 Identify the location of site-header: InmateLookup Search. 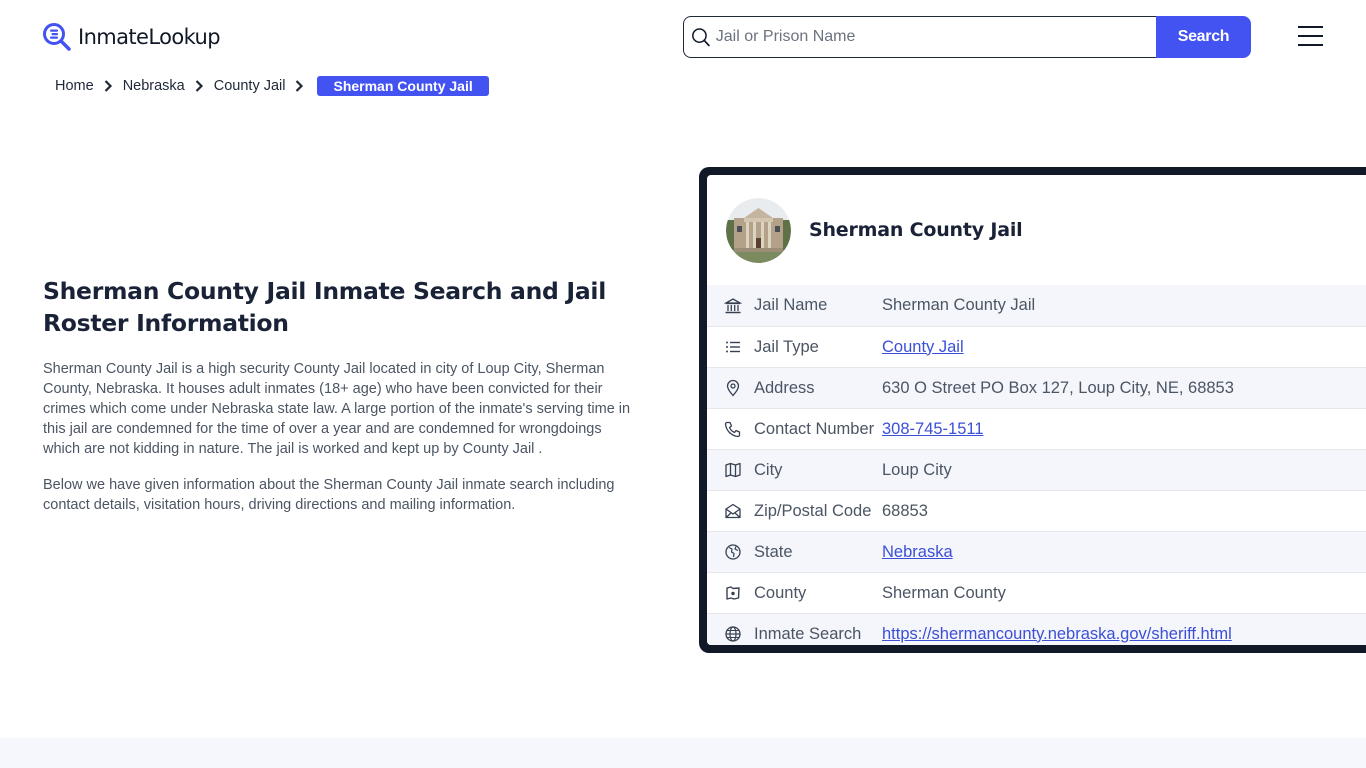
(683, 36).